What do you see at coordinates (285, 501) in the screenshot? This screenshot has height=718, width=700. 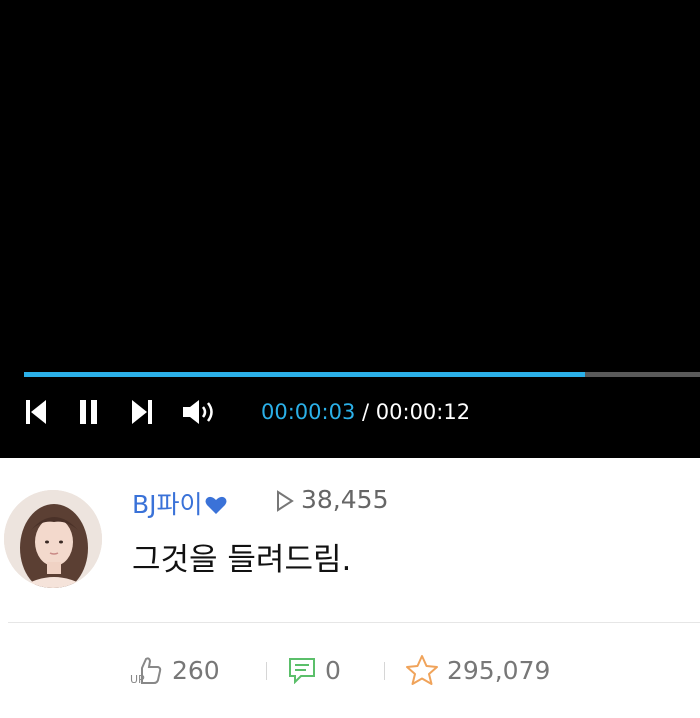 I see `play-icon` at bounding box center [285, 501].